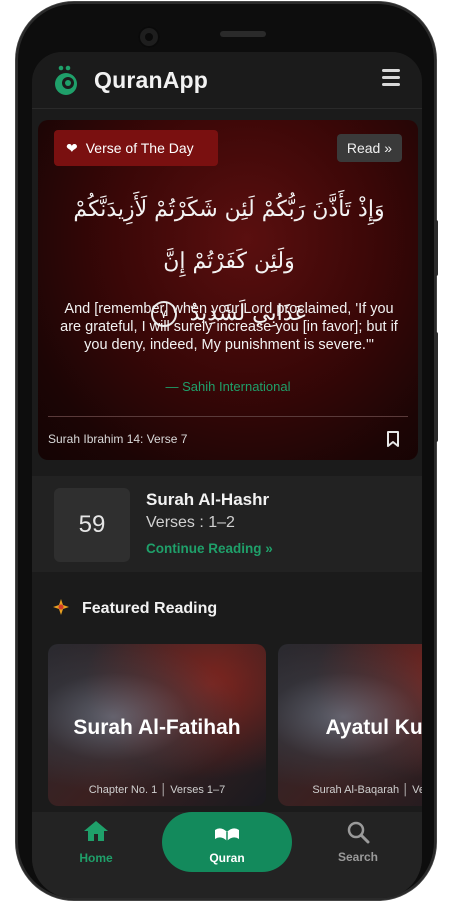 Image resolution: width=456 pixels, height=912 pixels. Describe the element at coordinates (227, 834) in the screenshot. I see `open-book-icon` at that location.